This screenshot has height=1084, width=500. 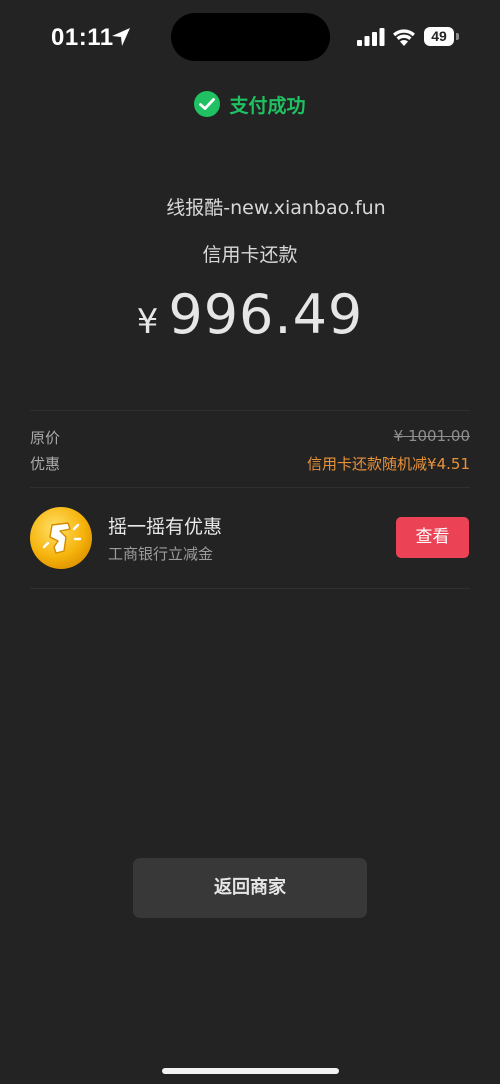 I want to click on cellular-signal-icon, so click(x=371, y=37).